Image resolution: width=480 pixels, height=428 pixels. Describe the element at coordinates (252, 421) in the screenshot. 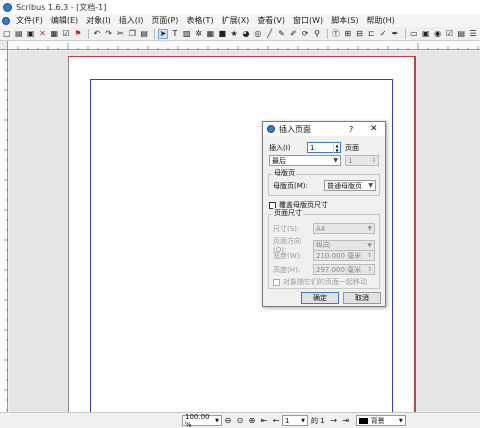

I see `zoom-in-icon: ⊕` at that location.